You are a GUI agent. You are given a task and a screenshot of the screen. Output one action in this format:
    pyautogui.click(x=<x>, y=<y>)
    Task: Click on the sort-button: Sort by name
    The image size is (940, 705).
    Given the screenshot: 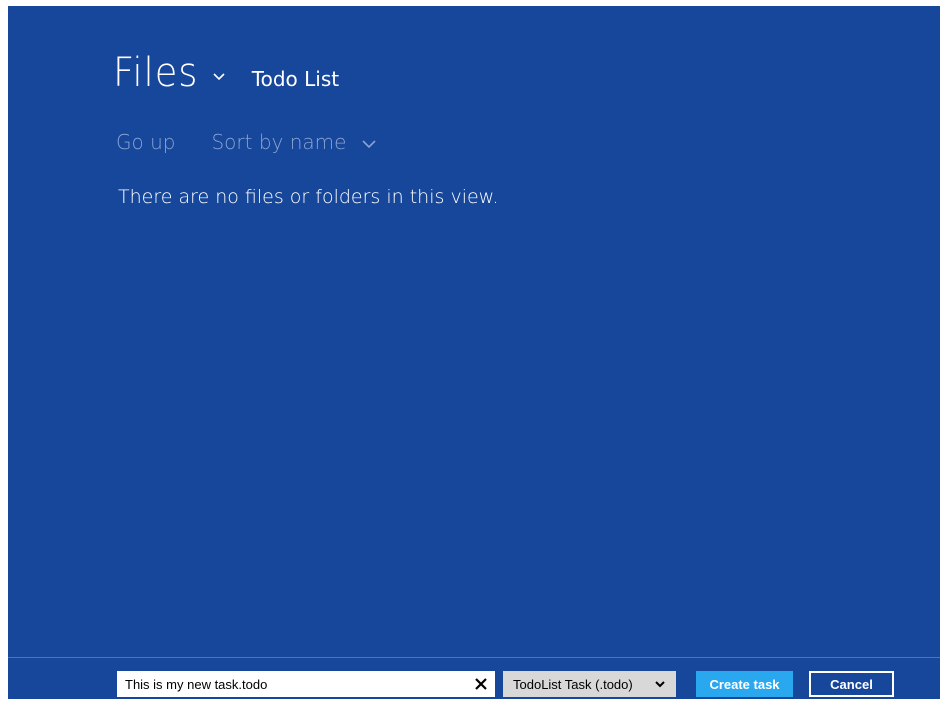 What is the action you would take?
    pyautogui.click(x=293, y=142)
    